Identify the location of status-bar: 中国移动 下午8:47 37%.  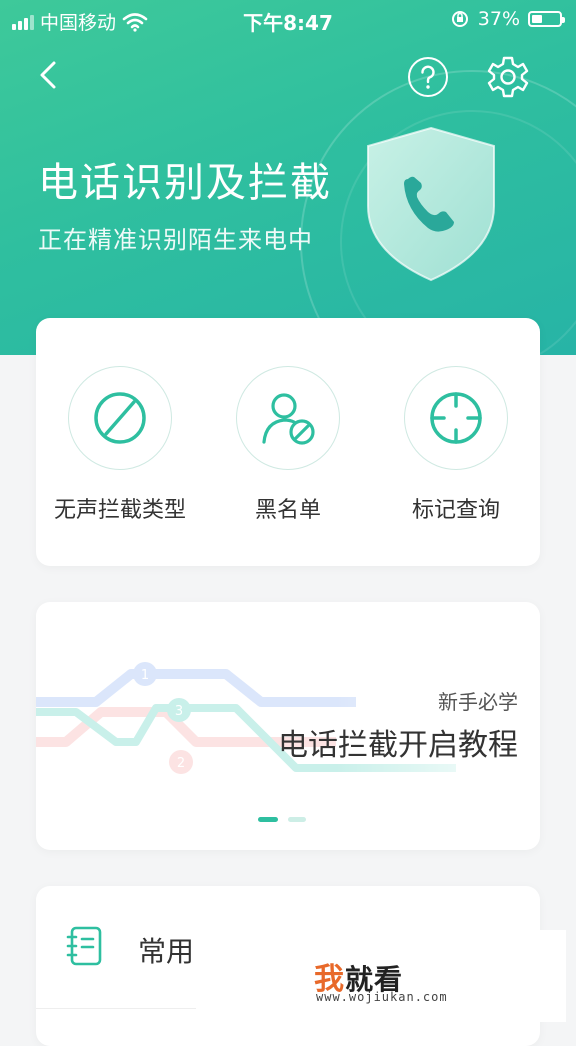
(288, 19).